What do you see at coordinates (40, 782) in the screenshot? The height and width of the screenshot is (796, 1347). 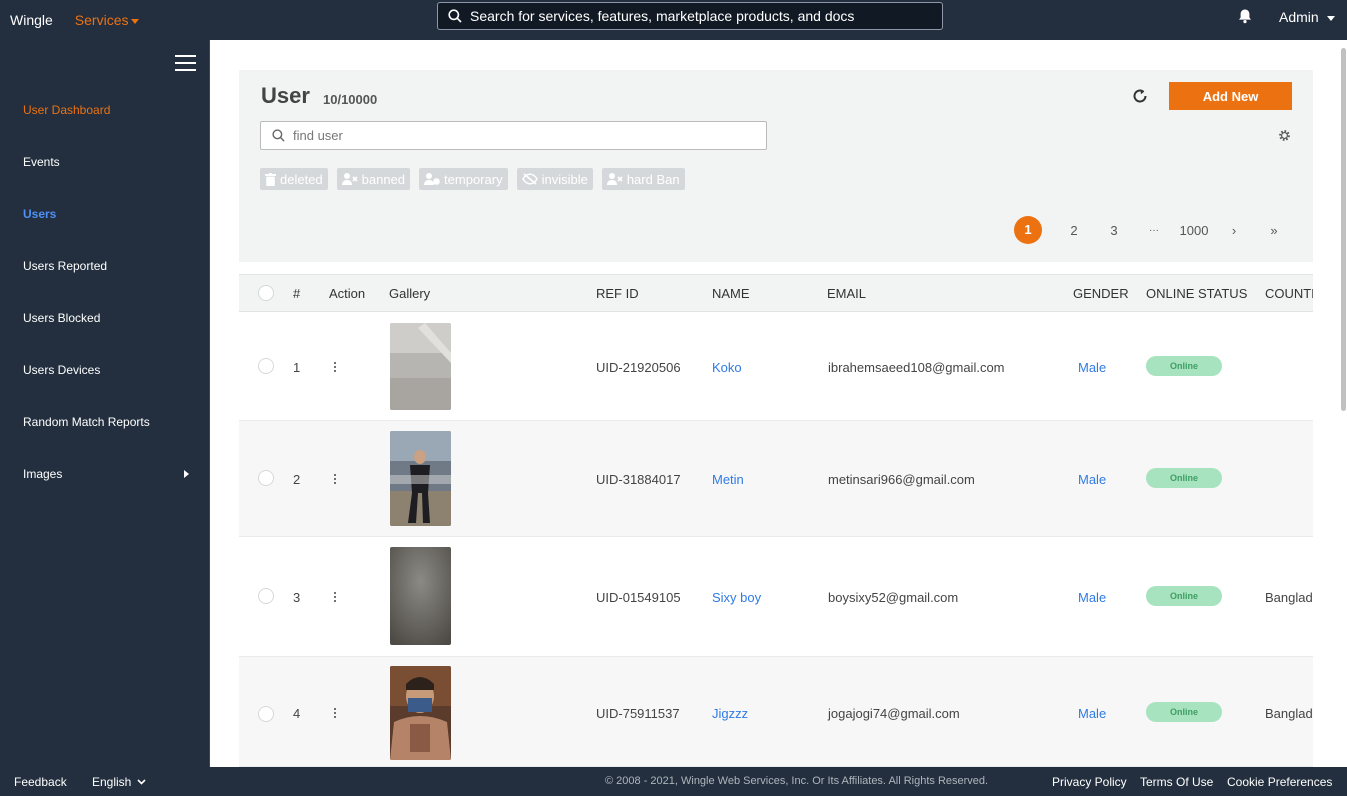 I see `feedback-link: Feedback` at bounding box center [40, 782].